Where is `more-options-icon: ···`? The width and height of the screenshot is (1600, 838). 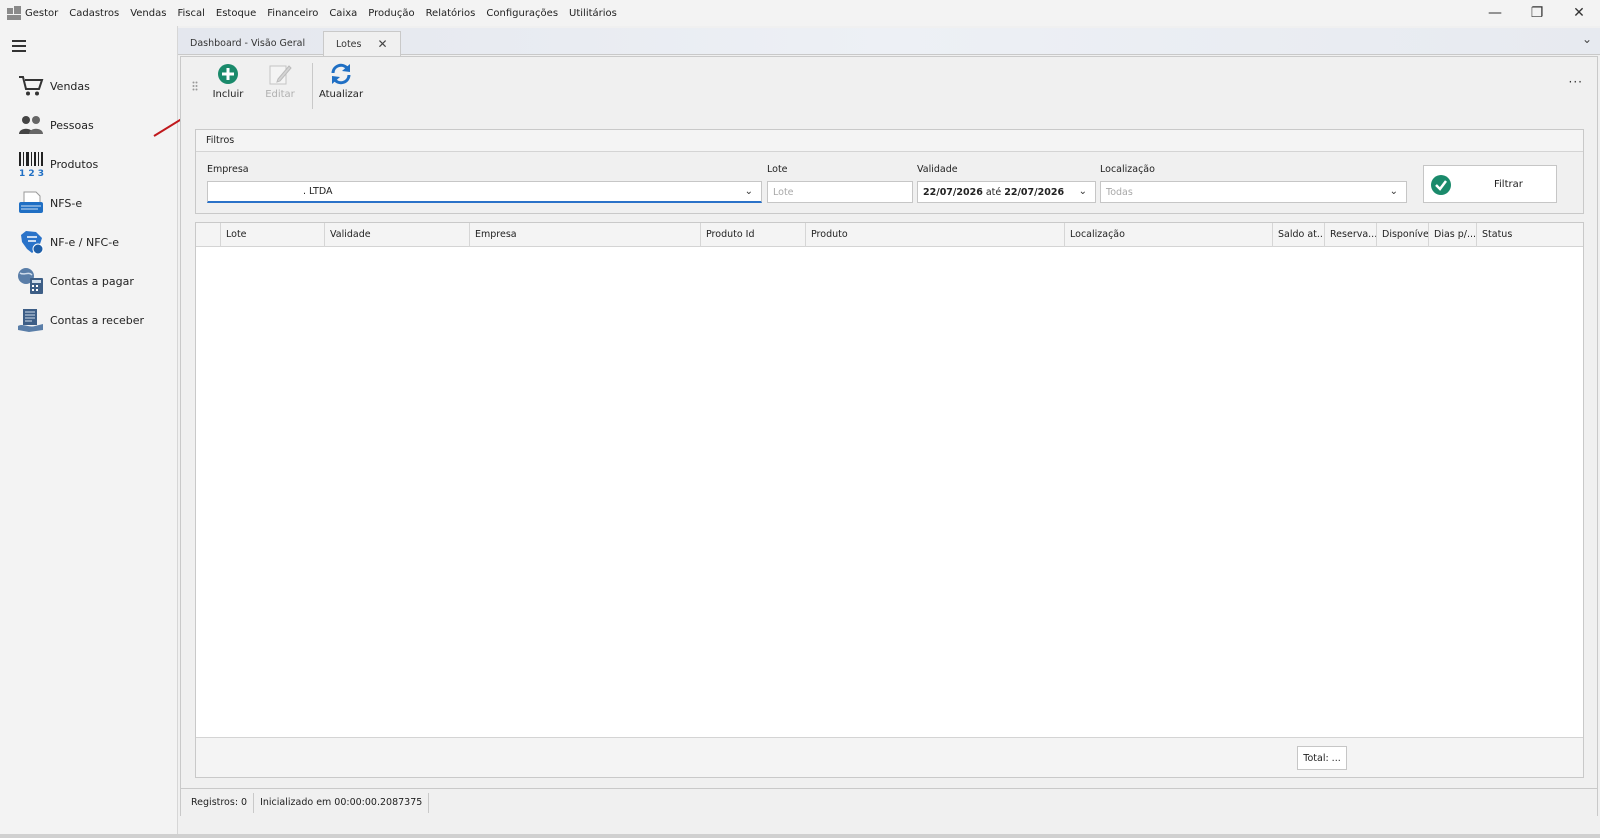
more-options-icon: ··· is located at coordinates (1576, 82).